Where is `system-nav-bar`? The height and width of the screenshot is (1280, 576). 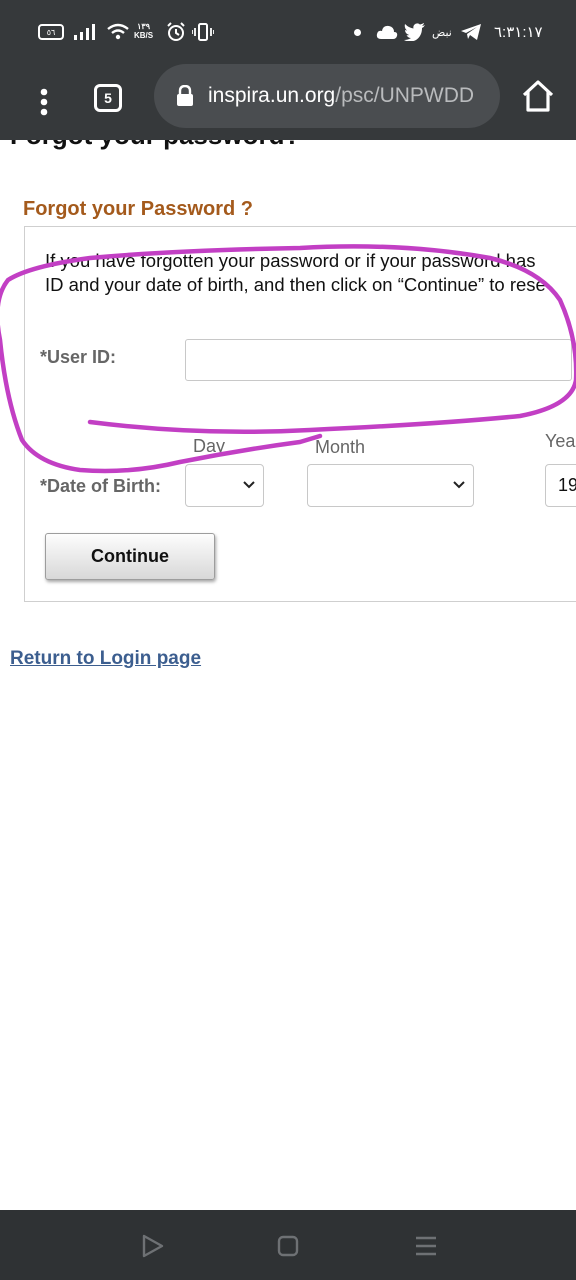 system-nav-bar is located at coordinates (288, 1245).